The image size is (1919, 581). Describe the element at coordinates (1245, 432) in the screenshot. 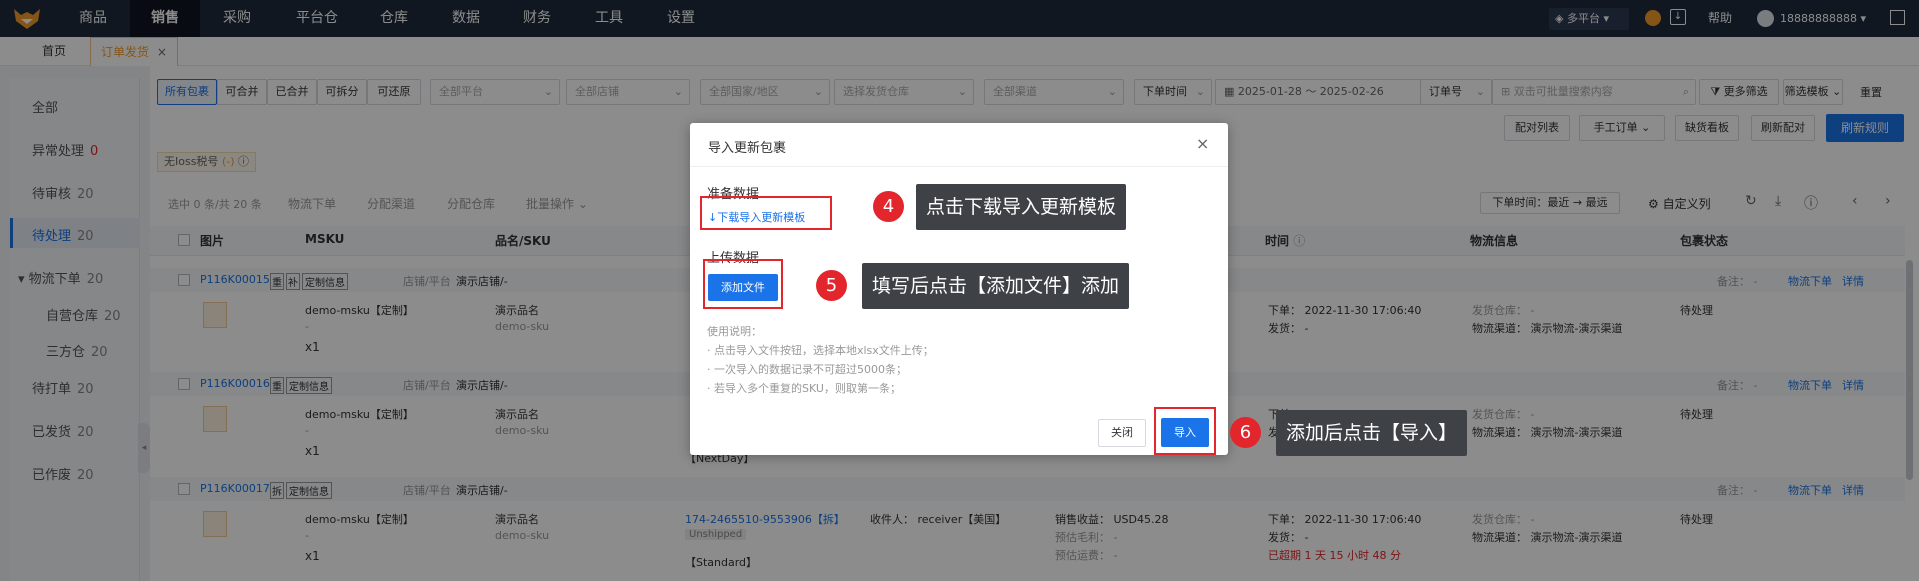

I see `step-badge-6: 6` at that location.